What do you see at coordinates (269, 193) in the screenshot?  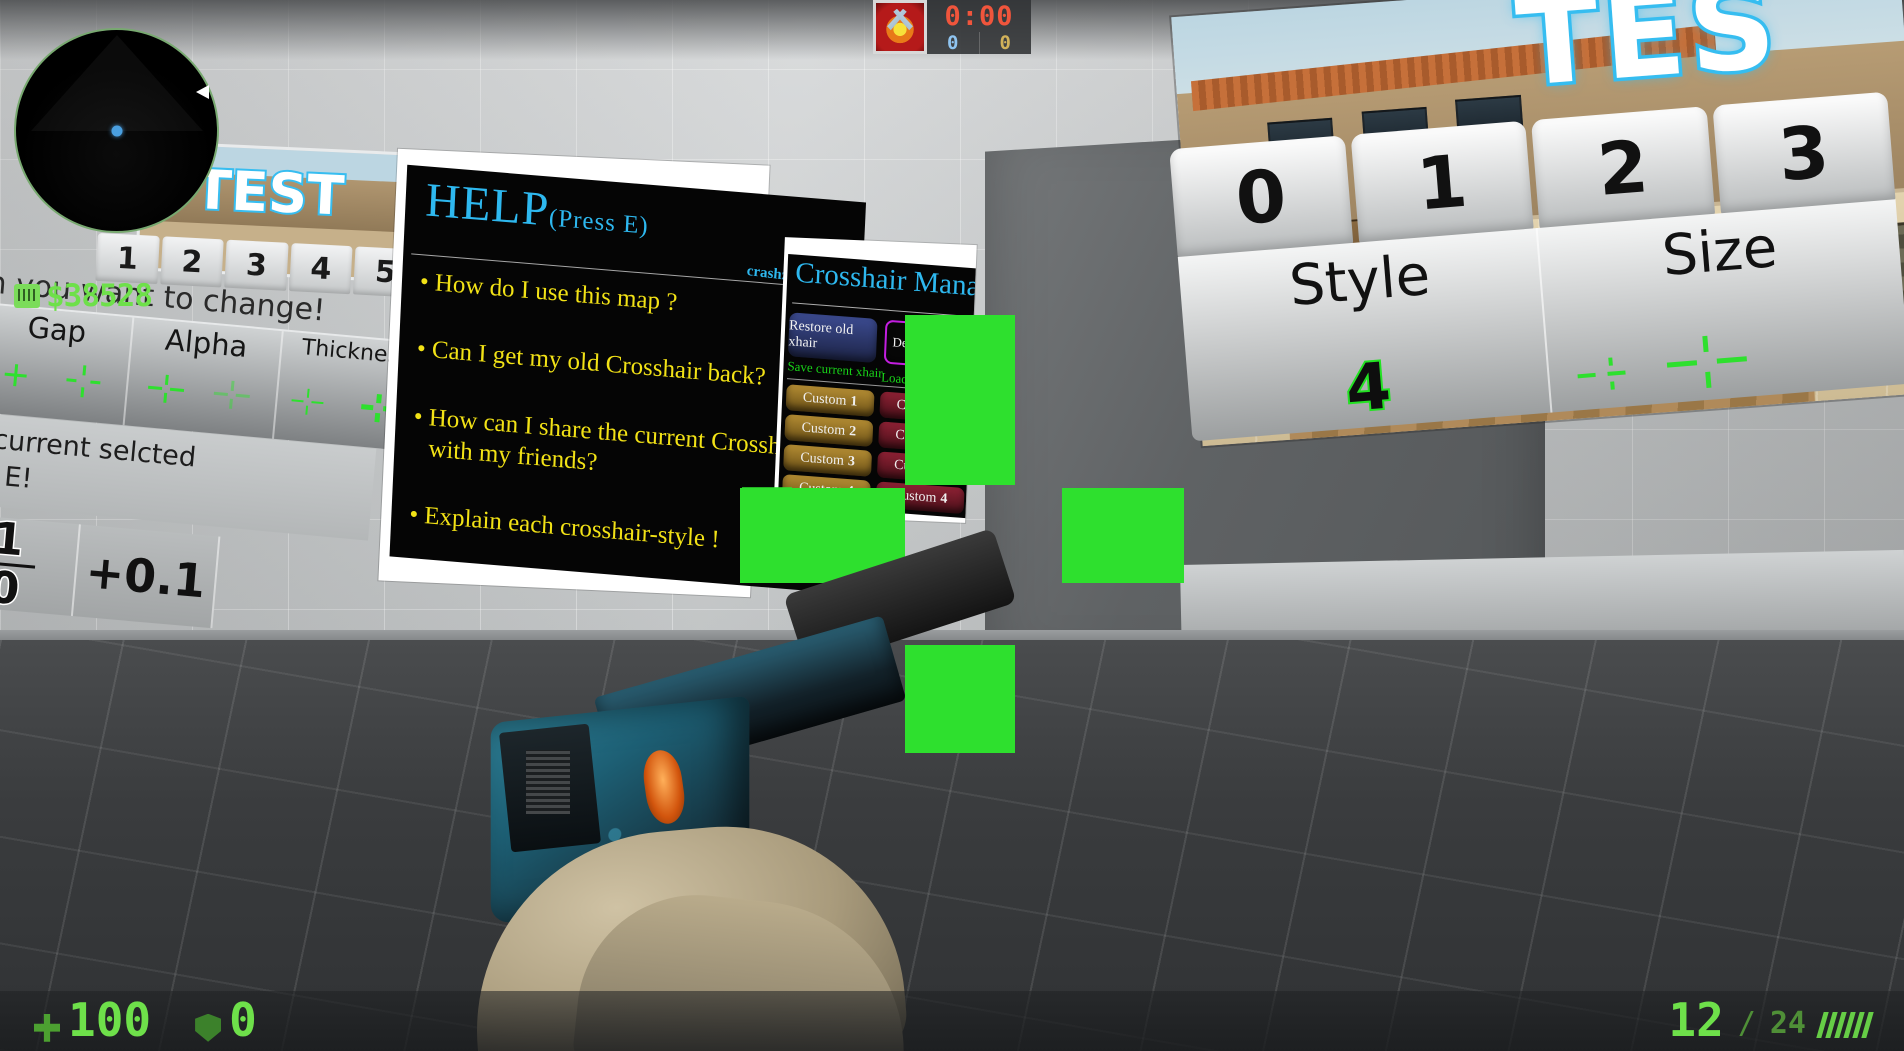 I see `mini-test-sign: TEST` at bounding box center [269, 193].